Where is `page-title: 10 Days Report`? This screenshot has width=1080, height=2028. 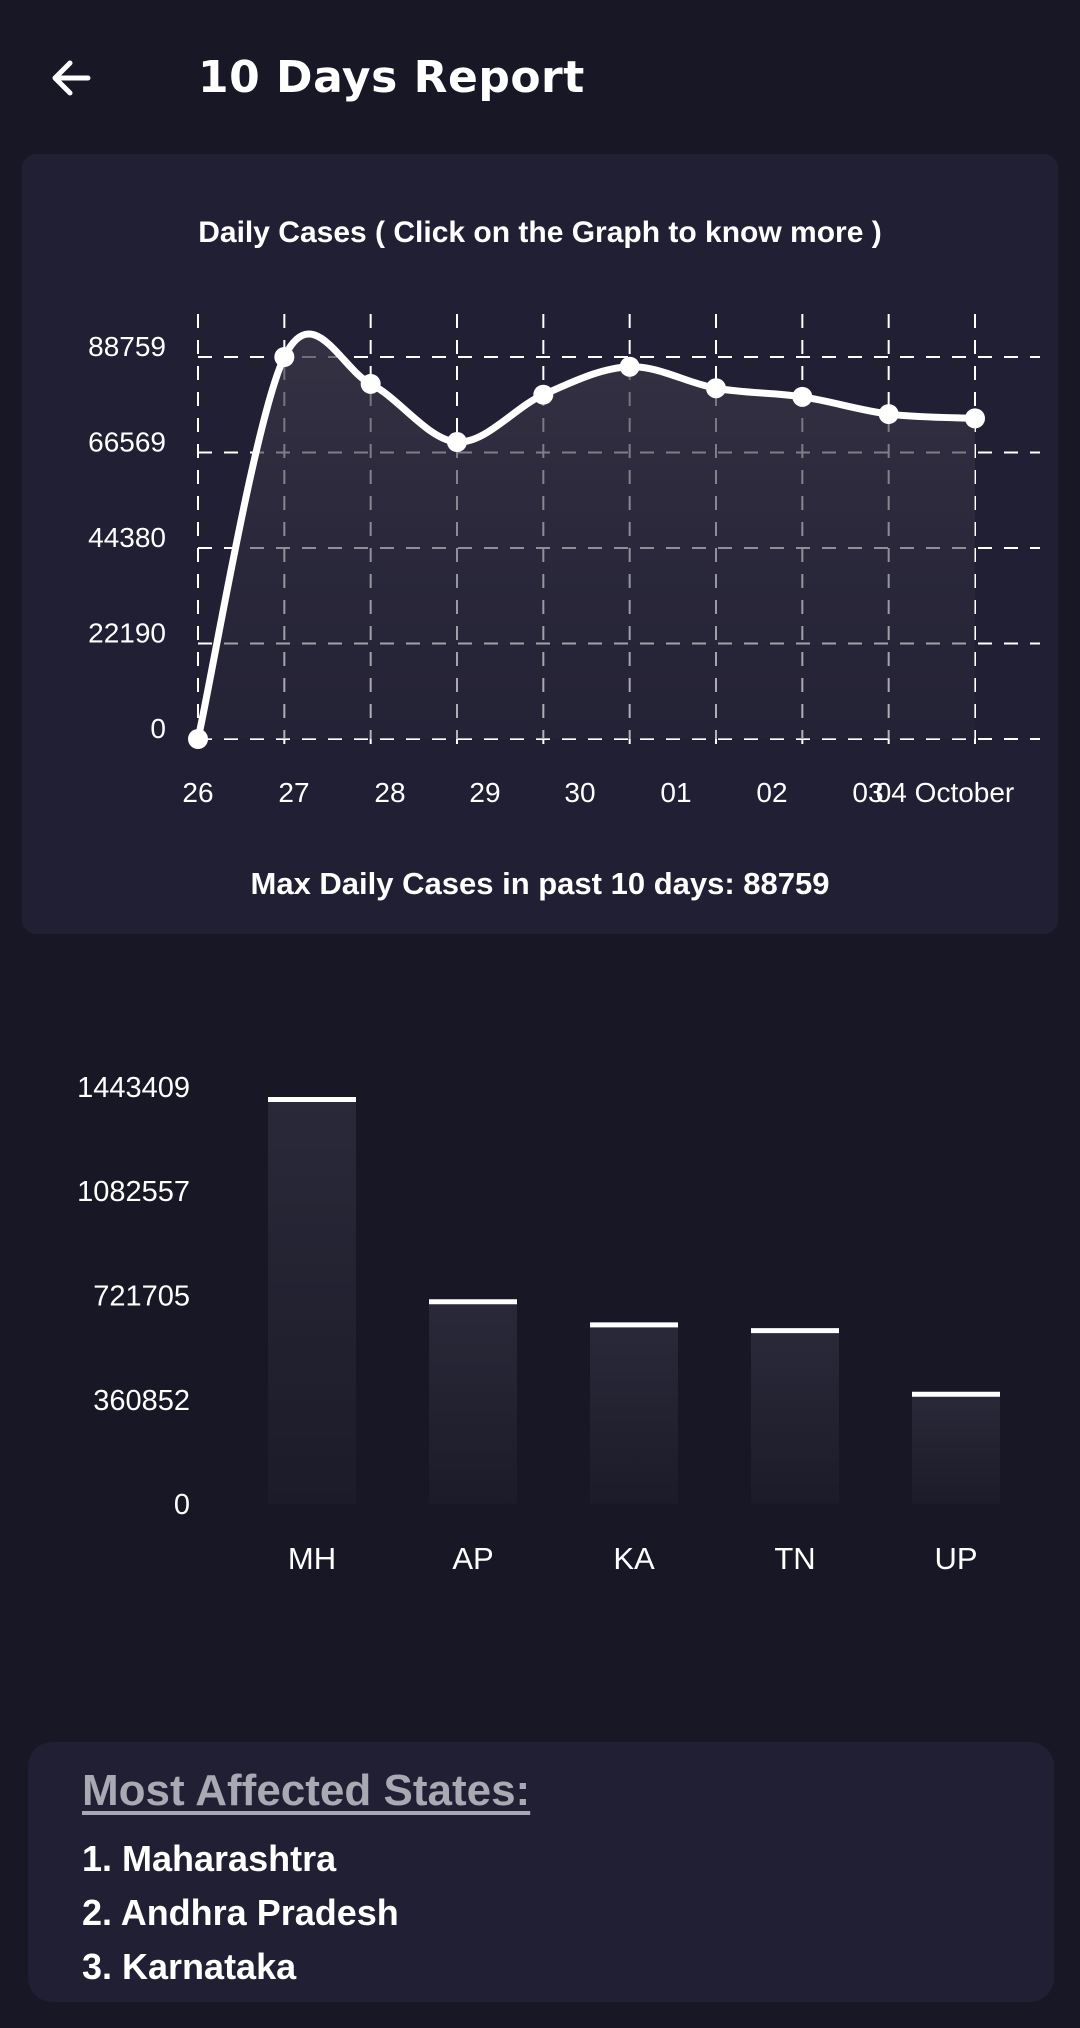
page-title: 10 Days Report is located at coordinates (391, 77).